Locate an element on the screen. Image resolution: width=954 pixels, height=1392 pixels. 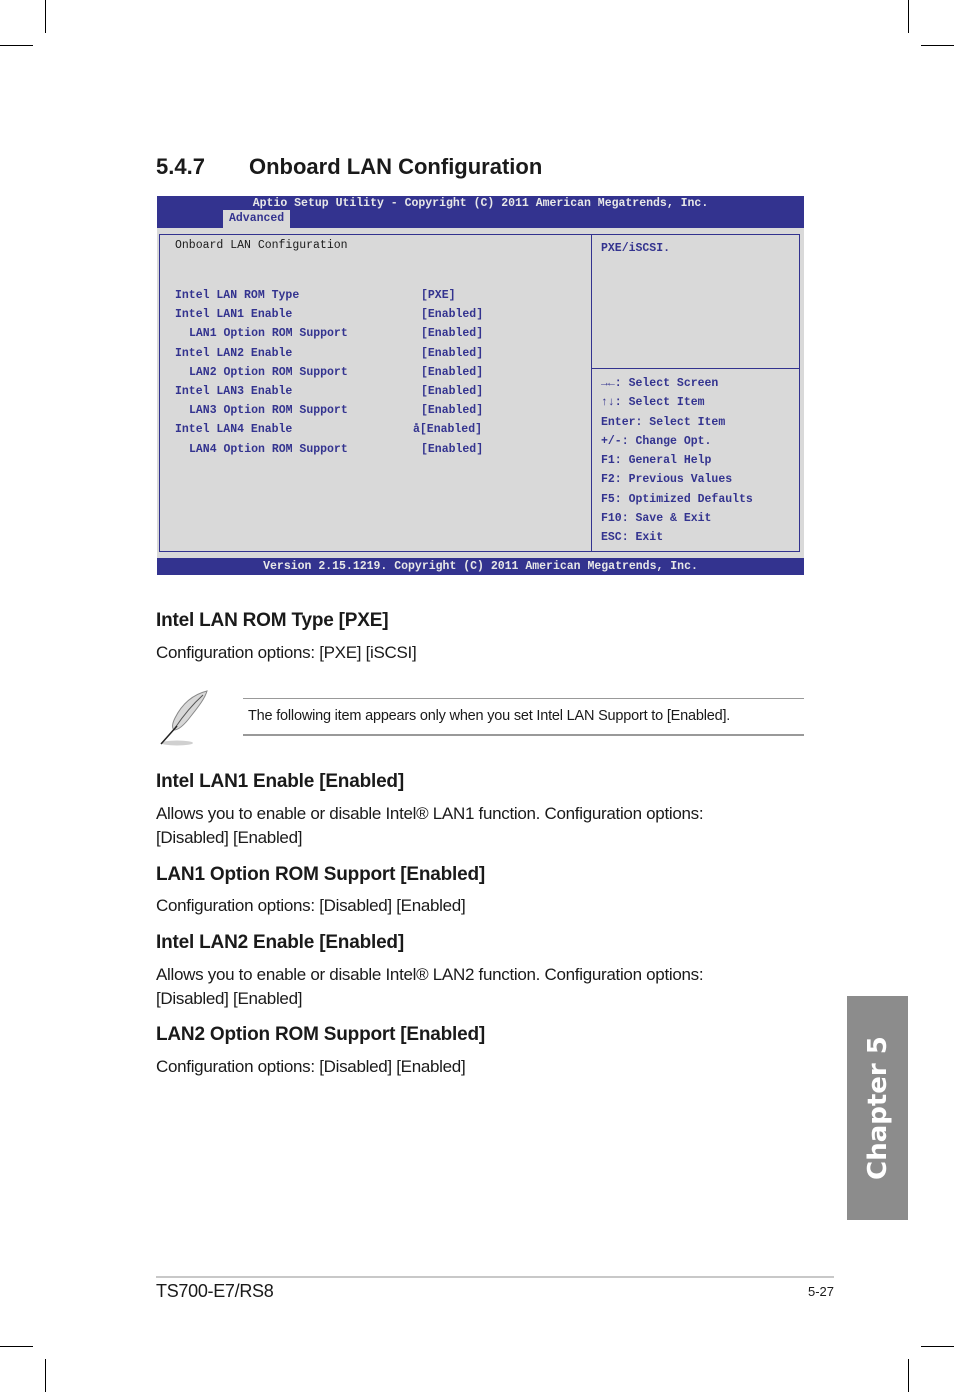
footer-model: TS700-E7/RS8 is located at coordinates (215, 1291).